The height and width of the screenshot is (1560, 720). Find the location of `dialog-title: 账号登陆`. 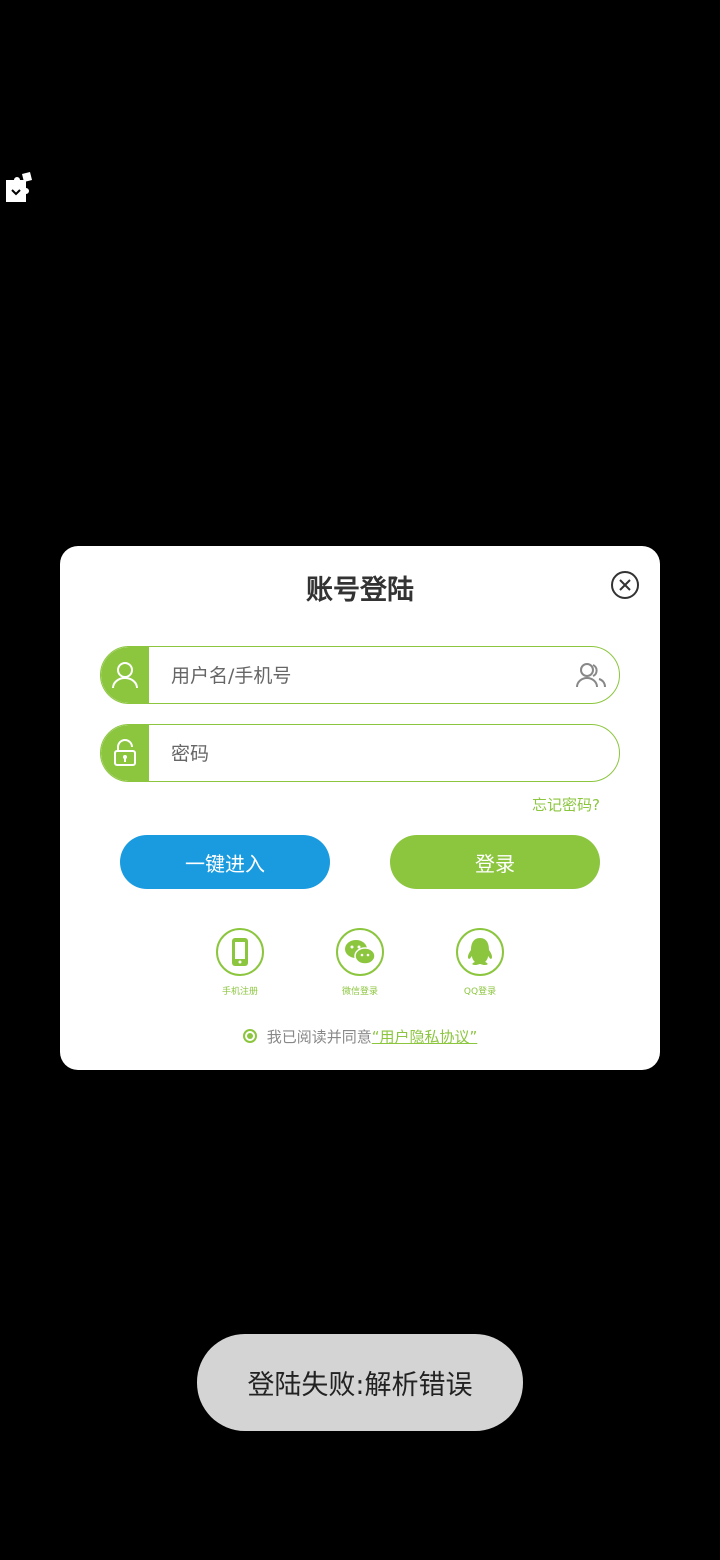

dialog-title: 账号登陆 is located at coordinates (360, 590).